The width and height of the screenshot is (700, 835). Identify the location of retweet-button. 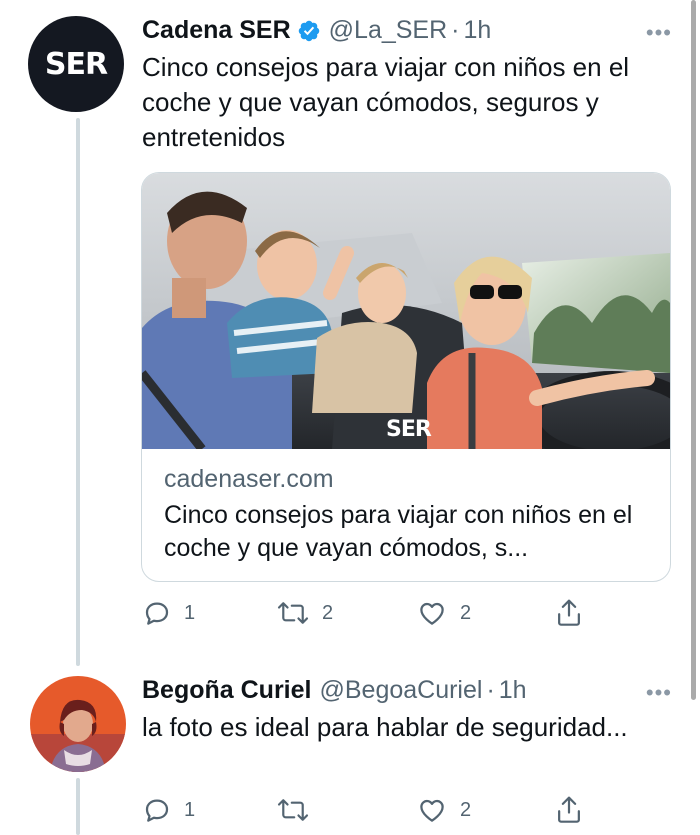
(299, 810).